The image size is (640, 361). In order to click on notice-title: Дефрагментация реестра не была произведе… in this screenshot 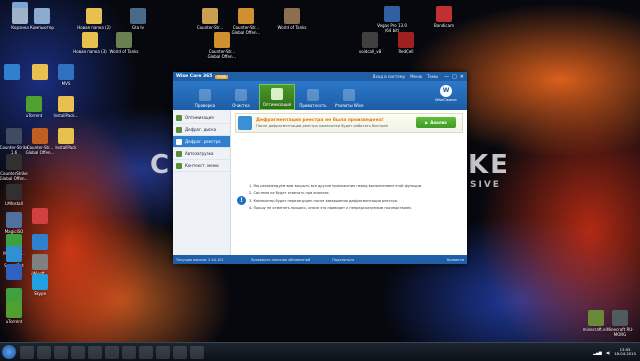, I will do `click(320, 120)`.